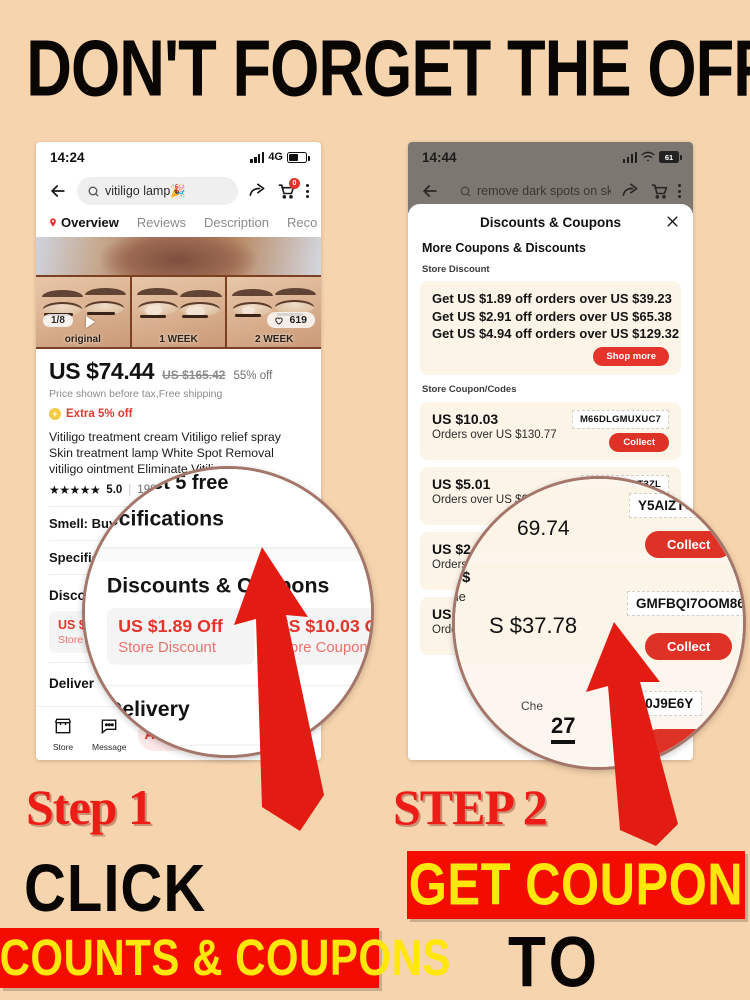  What do you see at coordinates (473, 522) in the screenshot?
I see `magnified-coupon-condition: Orders ov` at bounding box center [473, 522].